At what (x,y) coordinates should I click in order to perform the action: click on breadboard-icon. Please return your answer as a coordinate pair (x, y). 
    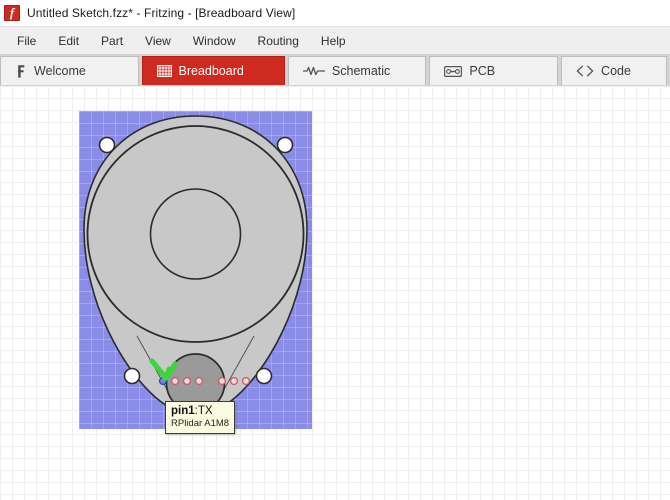
    Looking at the image, I should click on (164, 71).